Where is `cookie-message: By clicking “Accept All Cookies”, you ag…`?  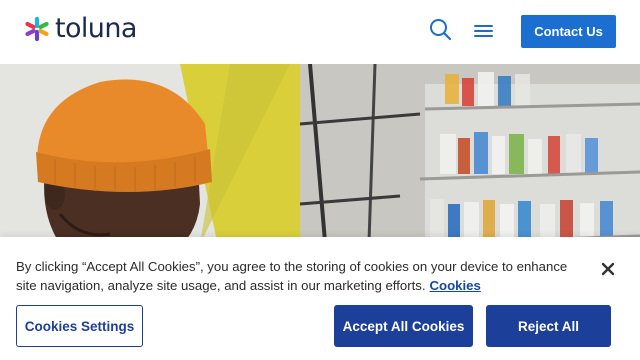 cookie-message: By clicking “Accept All Cookies”, you ag… is located at coordinates (301, 276).